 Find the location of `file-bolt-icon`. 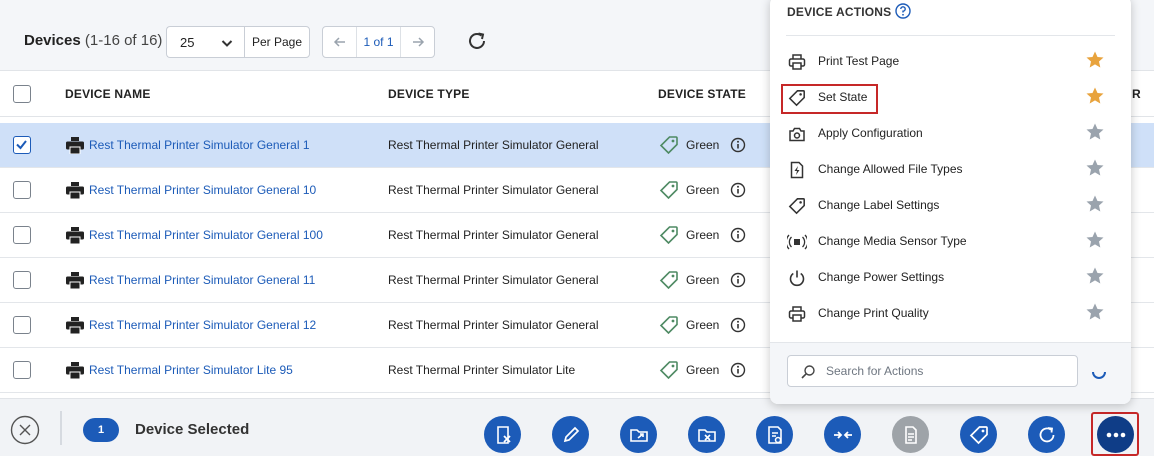

file-bolt-icon is located at coordinates (797, 170).